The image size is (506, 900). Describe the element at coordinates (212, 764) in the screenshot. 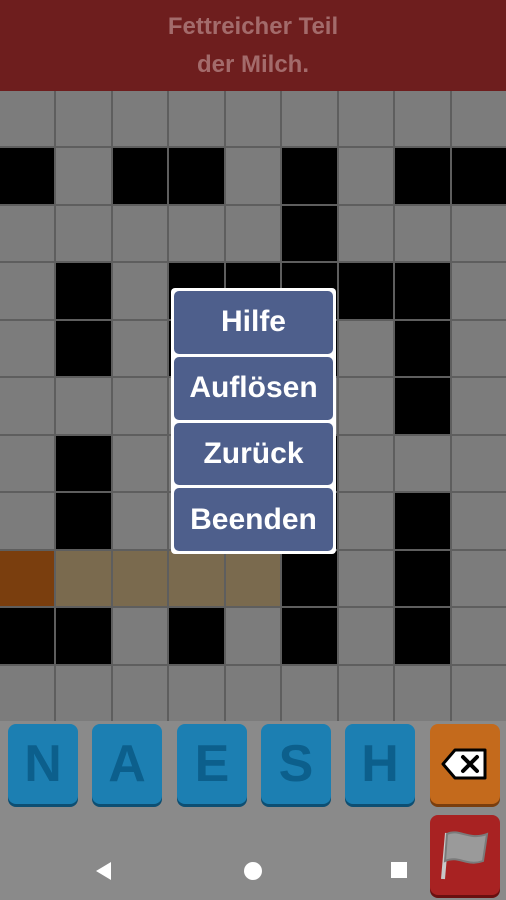

I see `letter-key-3: E` at that location.